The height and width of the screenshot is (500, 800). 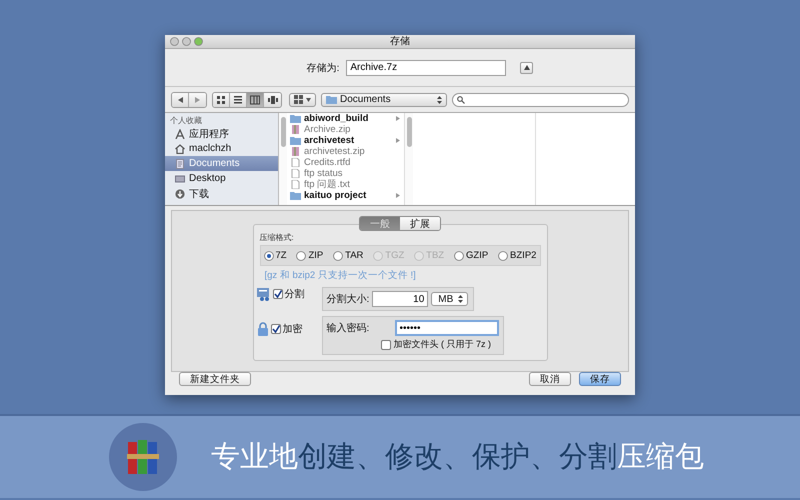 What do you see at coordinates (215, 379) in the screenshot?
I see `new-folder-button: 新建文件夹` at bounding box center [215, 379].